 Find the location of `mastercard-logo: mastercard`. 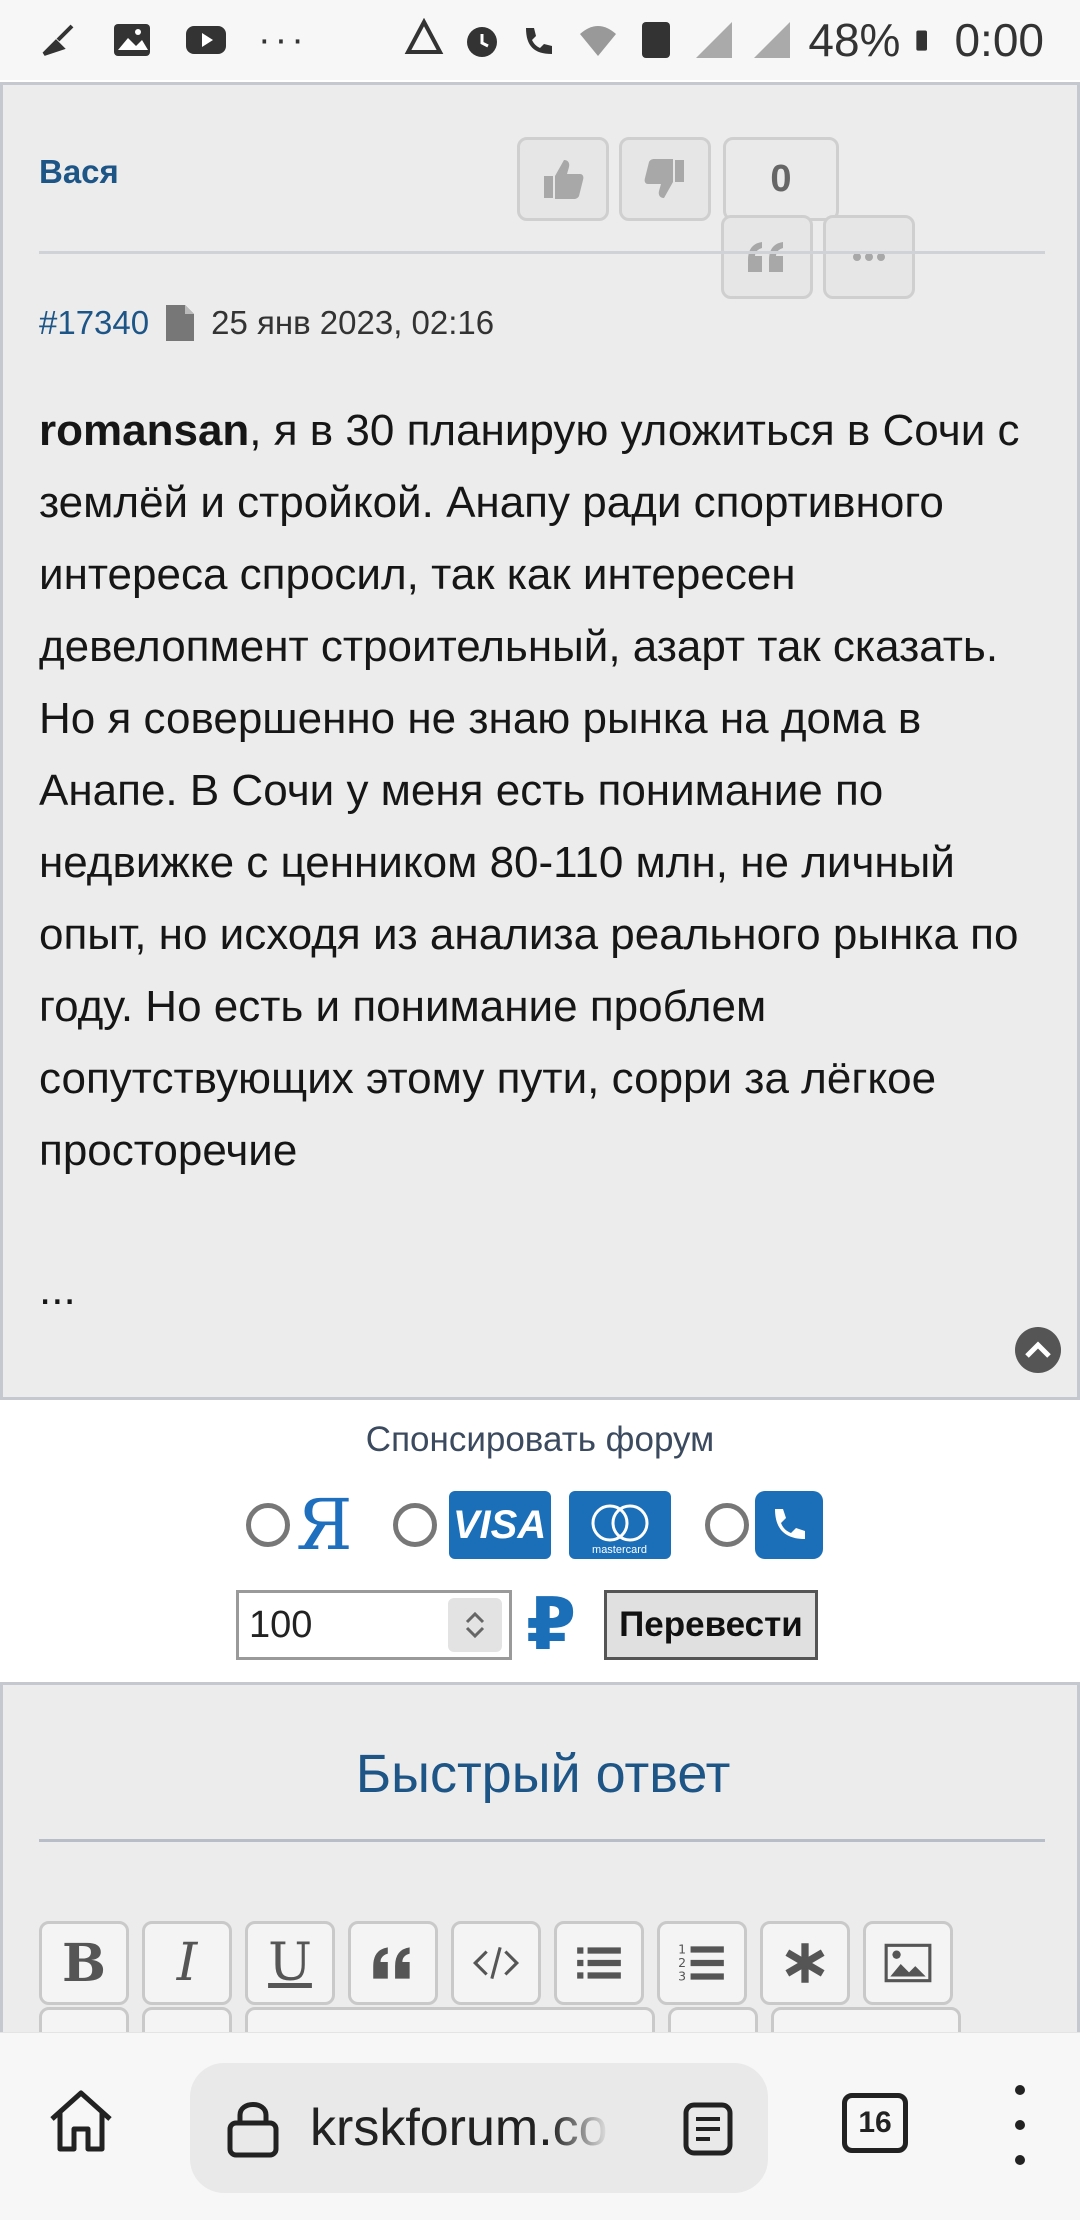

mastercard-logo: mastercard is located at coordinates (619, 1525).